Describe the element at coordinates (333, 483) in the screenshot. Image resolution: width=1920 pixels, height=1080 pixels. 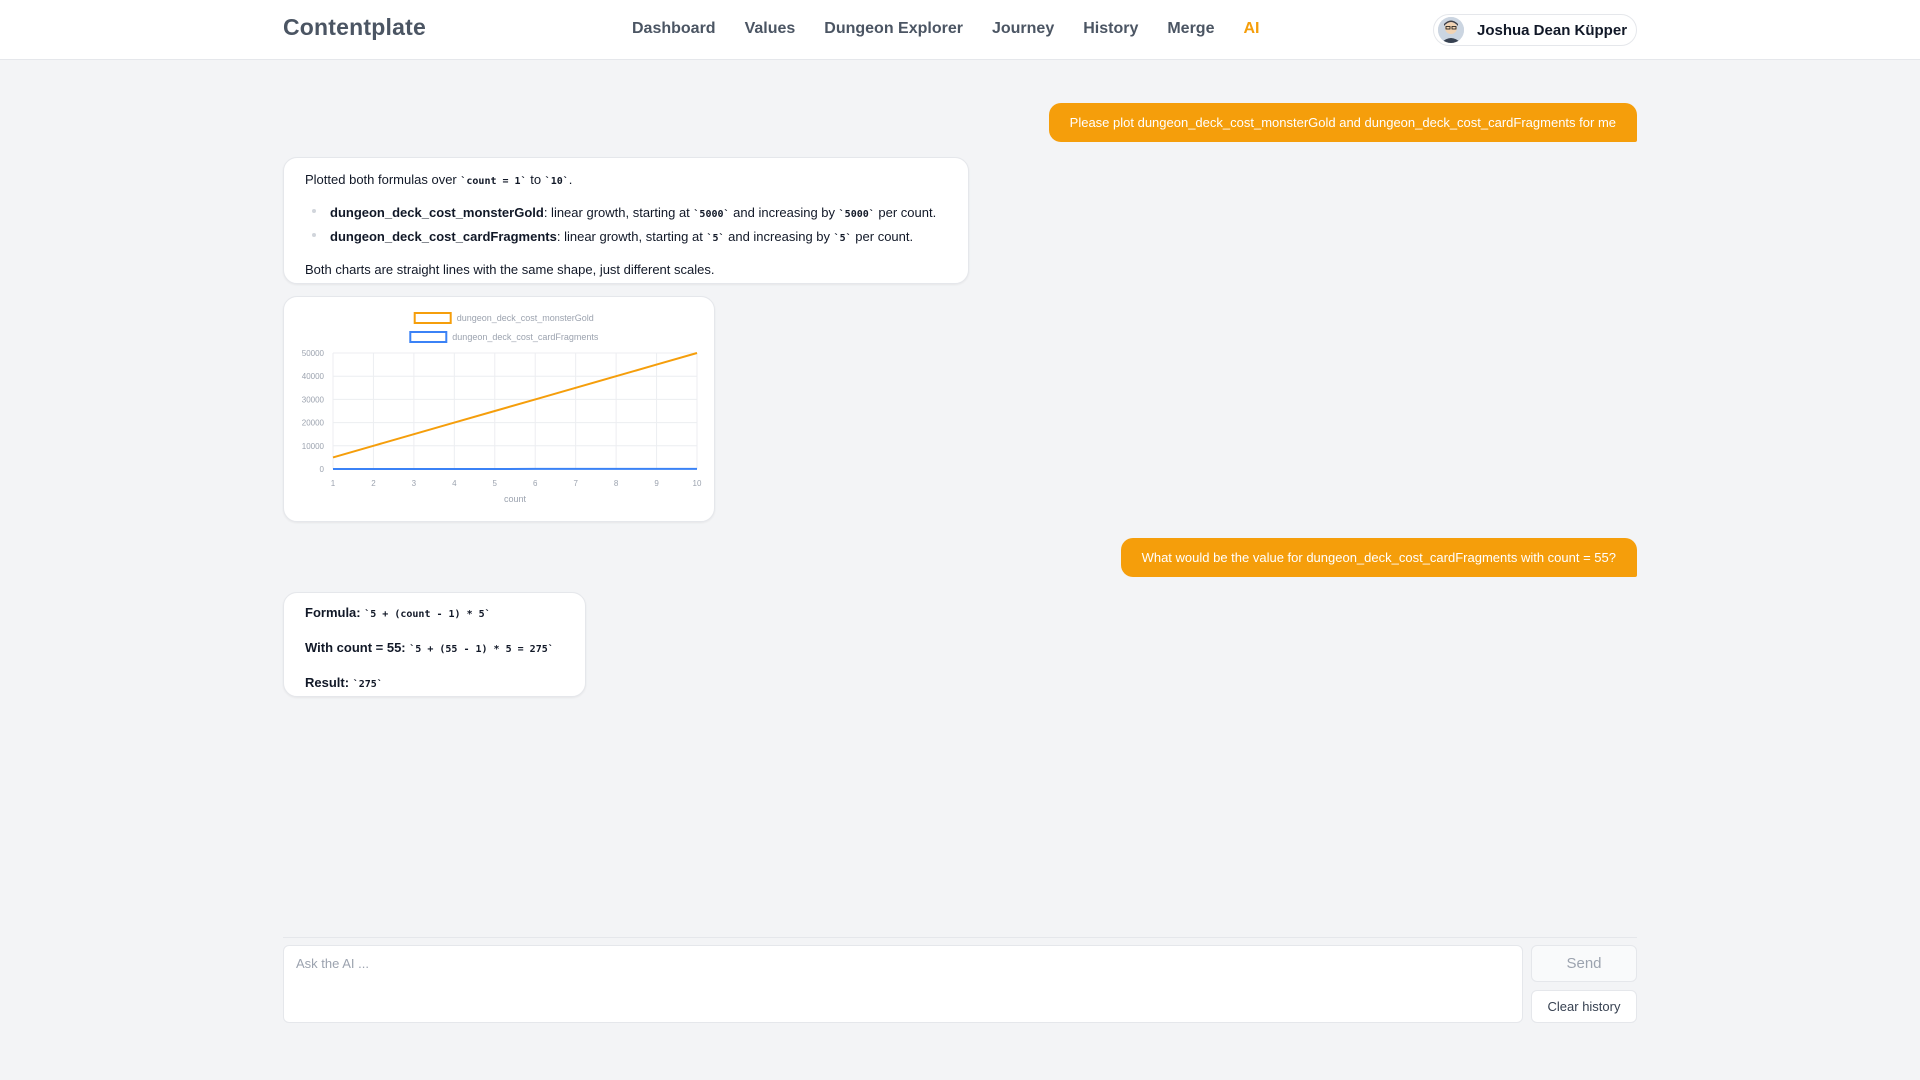
I see `x-tick-label: 1` at that location.